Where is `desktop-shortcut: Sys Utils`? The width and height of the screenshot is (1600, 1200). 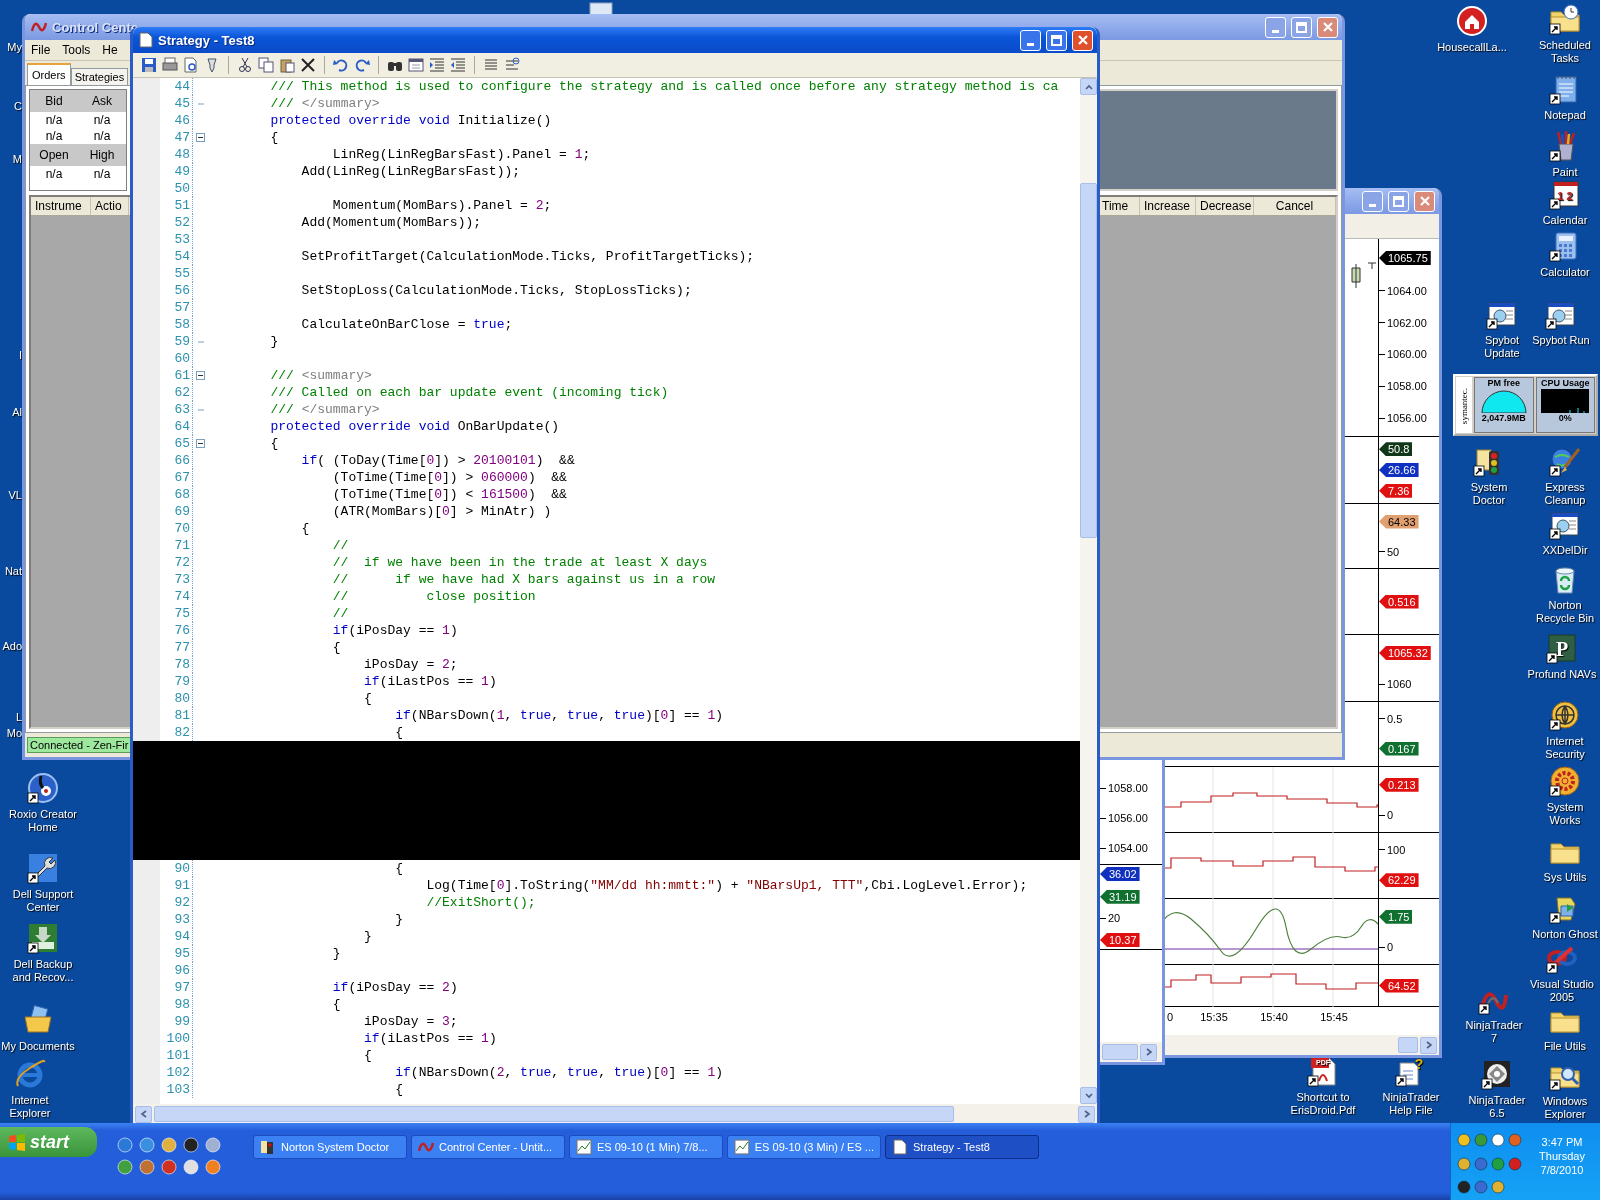 desktop-shortcut: Sys Utils is located at coordinates (1565, 859).